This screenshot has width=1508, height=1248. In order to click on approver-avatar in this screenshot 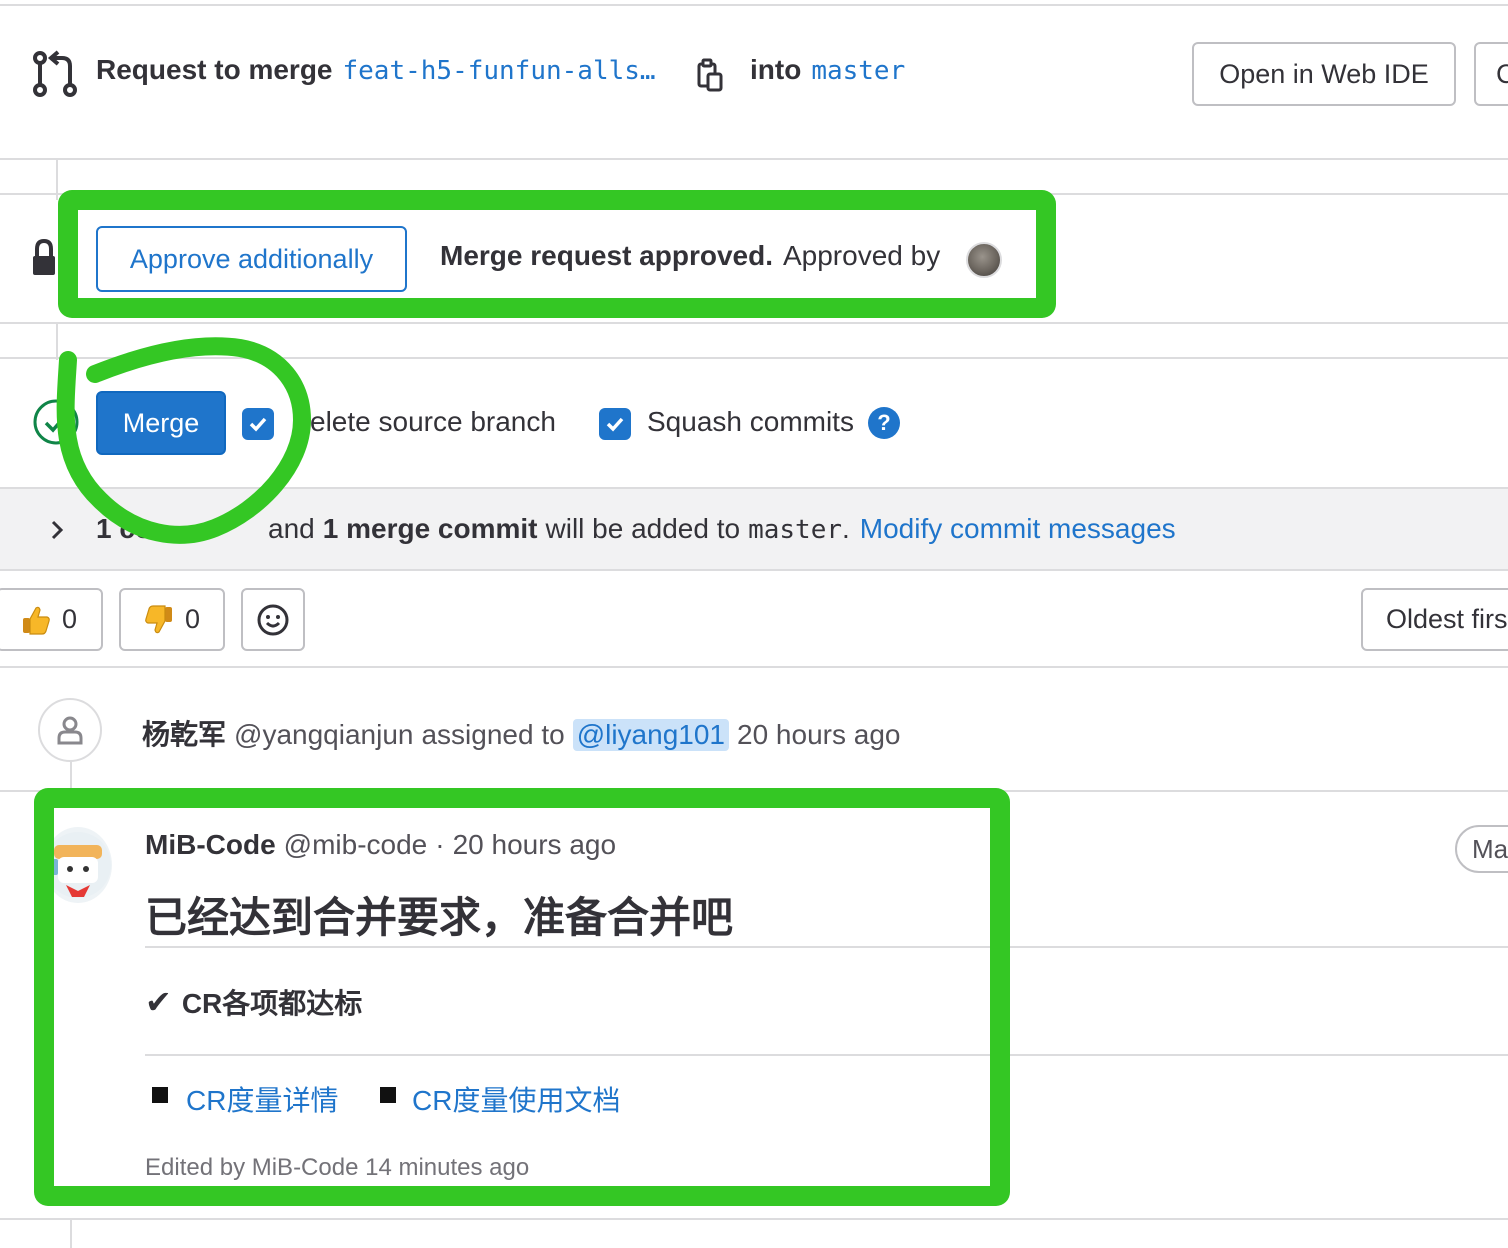, I will do `click(984, 260)`.